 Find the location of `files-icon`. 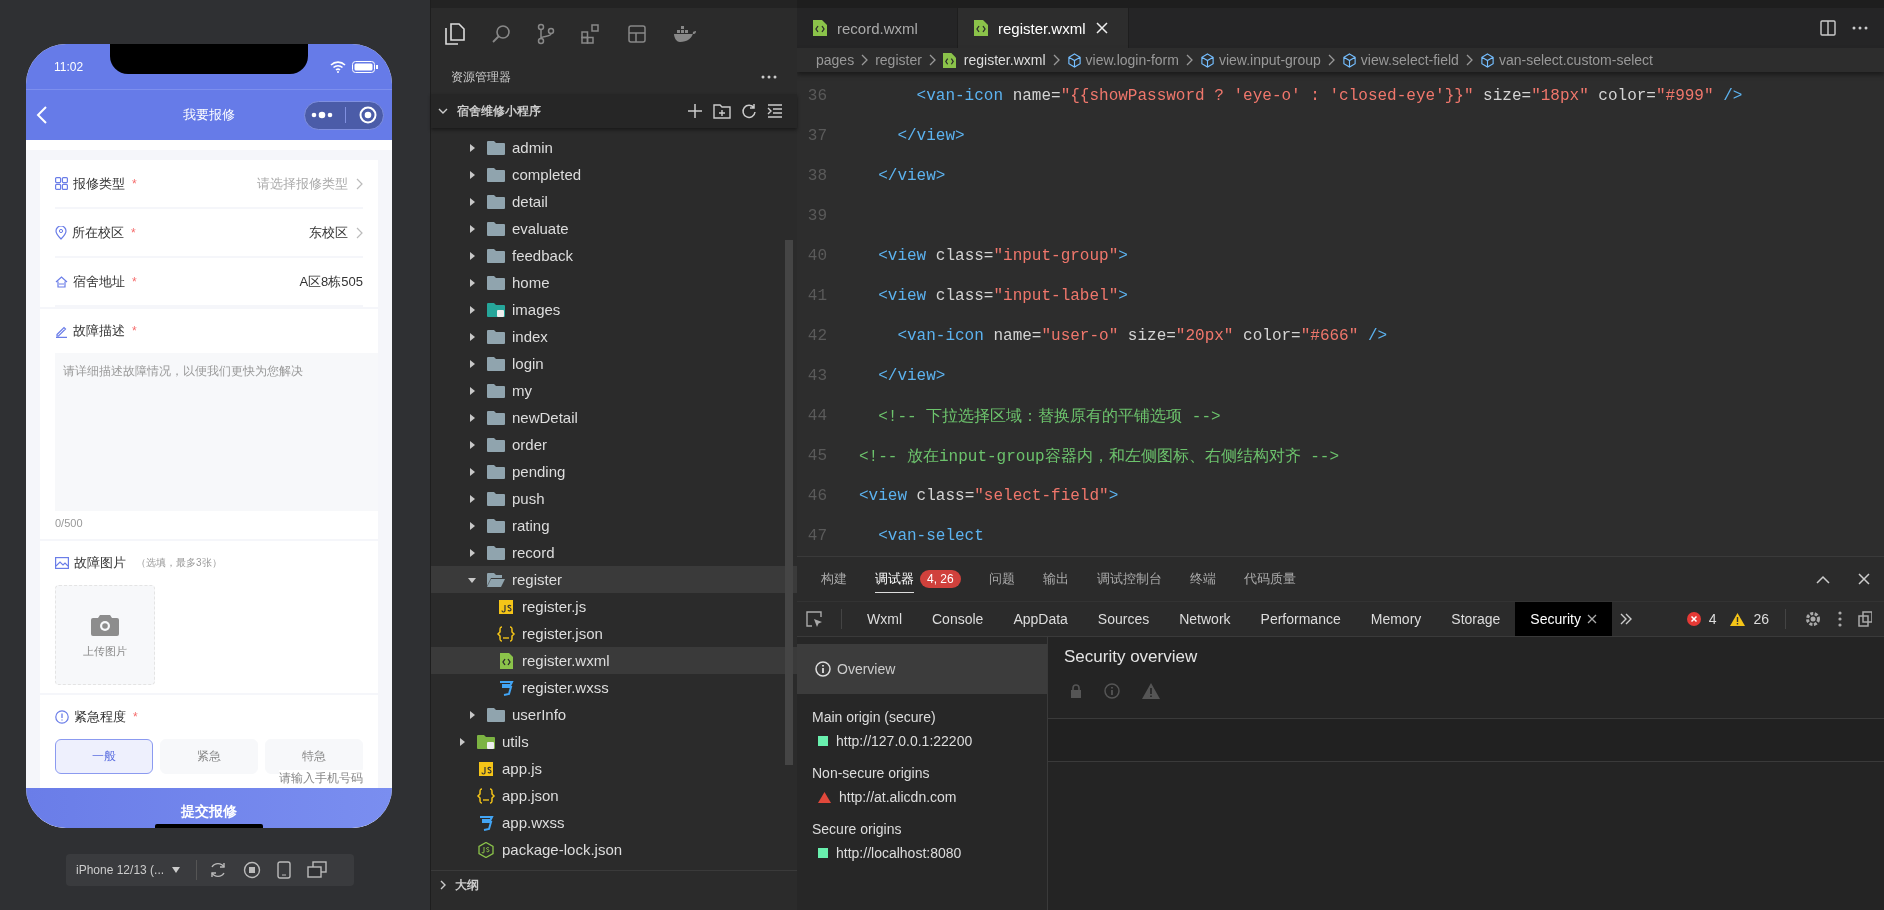

files-icon is located at coordinates (455, 34).